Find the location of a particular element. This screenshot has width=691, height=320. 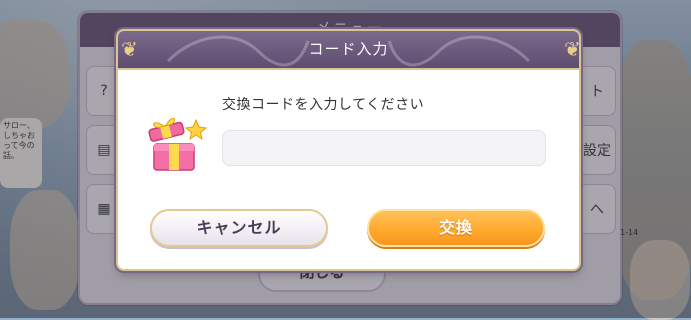

cancel-button: キャンセル is located at coordinates (239, 228).